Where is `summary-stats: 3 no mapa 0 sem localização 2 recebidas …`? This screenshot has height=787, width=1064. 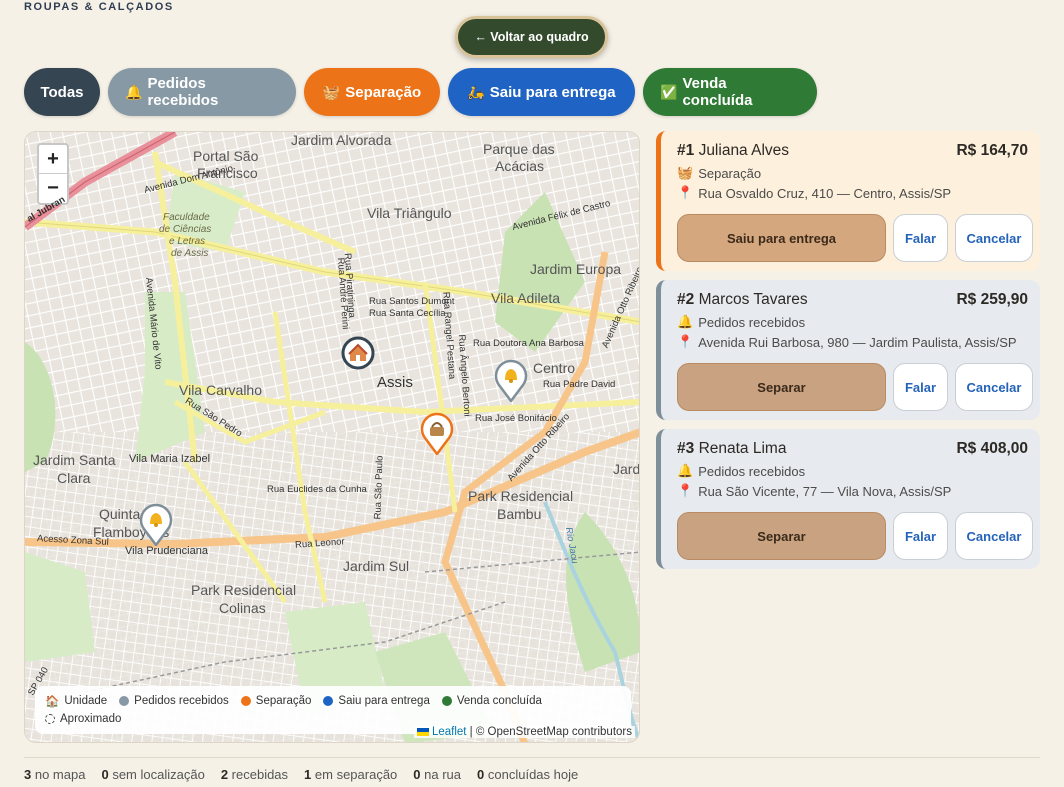 summary-stats: 3 no mapa 0 sem localização 2 recebidas … is located at coordinates (301, 774).